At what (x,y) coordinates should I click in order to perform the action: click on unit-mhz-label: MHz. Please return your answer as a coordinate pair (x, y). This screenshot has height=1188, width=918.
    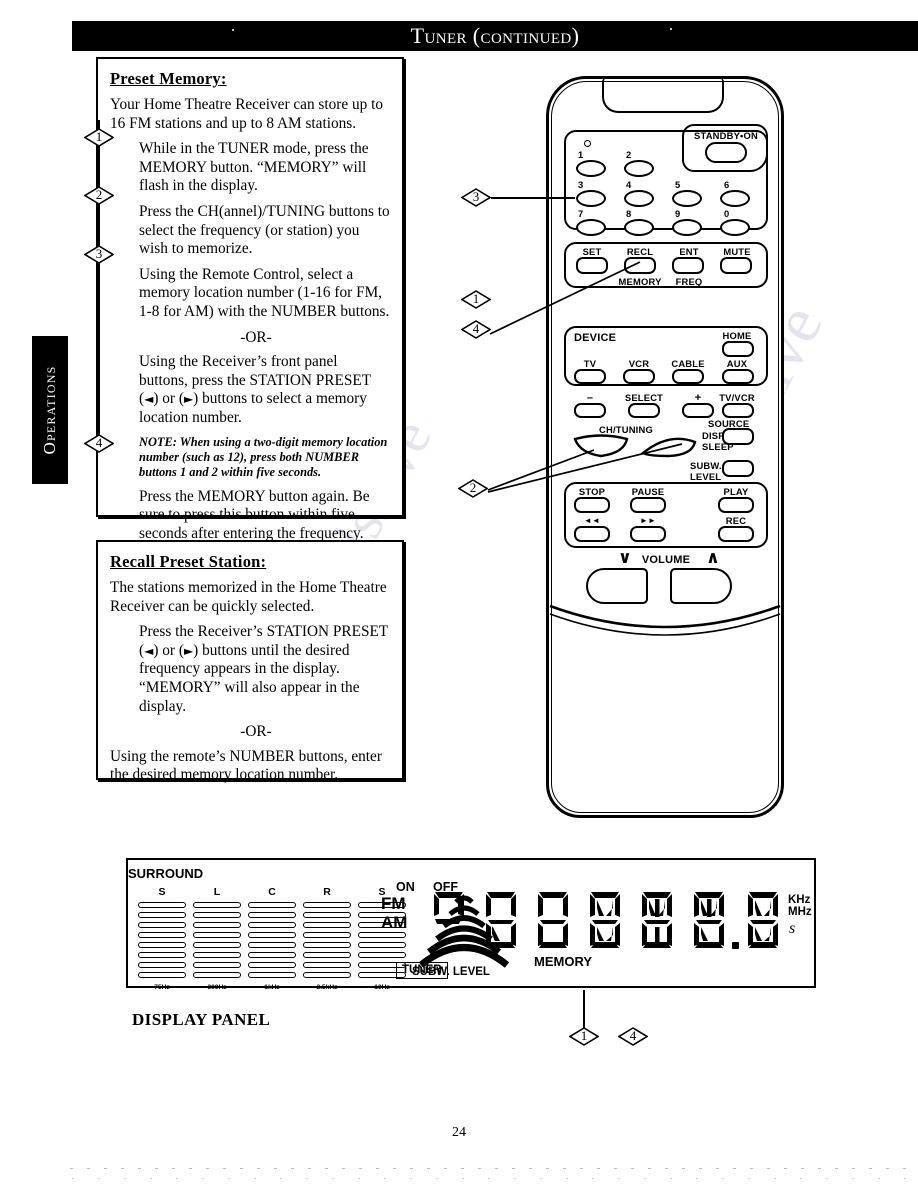
    Looking at the image, I should click on (800, 912).